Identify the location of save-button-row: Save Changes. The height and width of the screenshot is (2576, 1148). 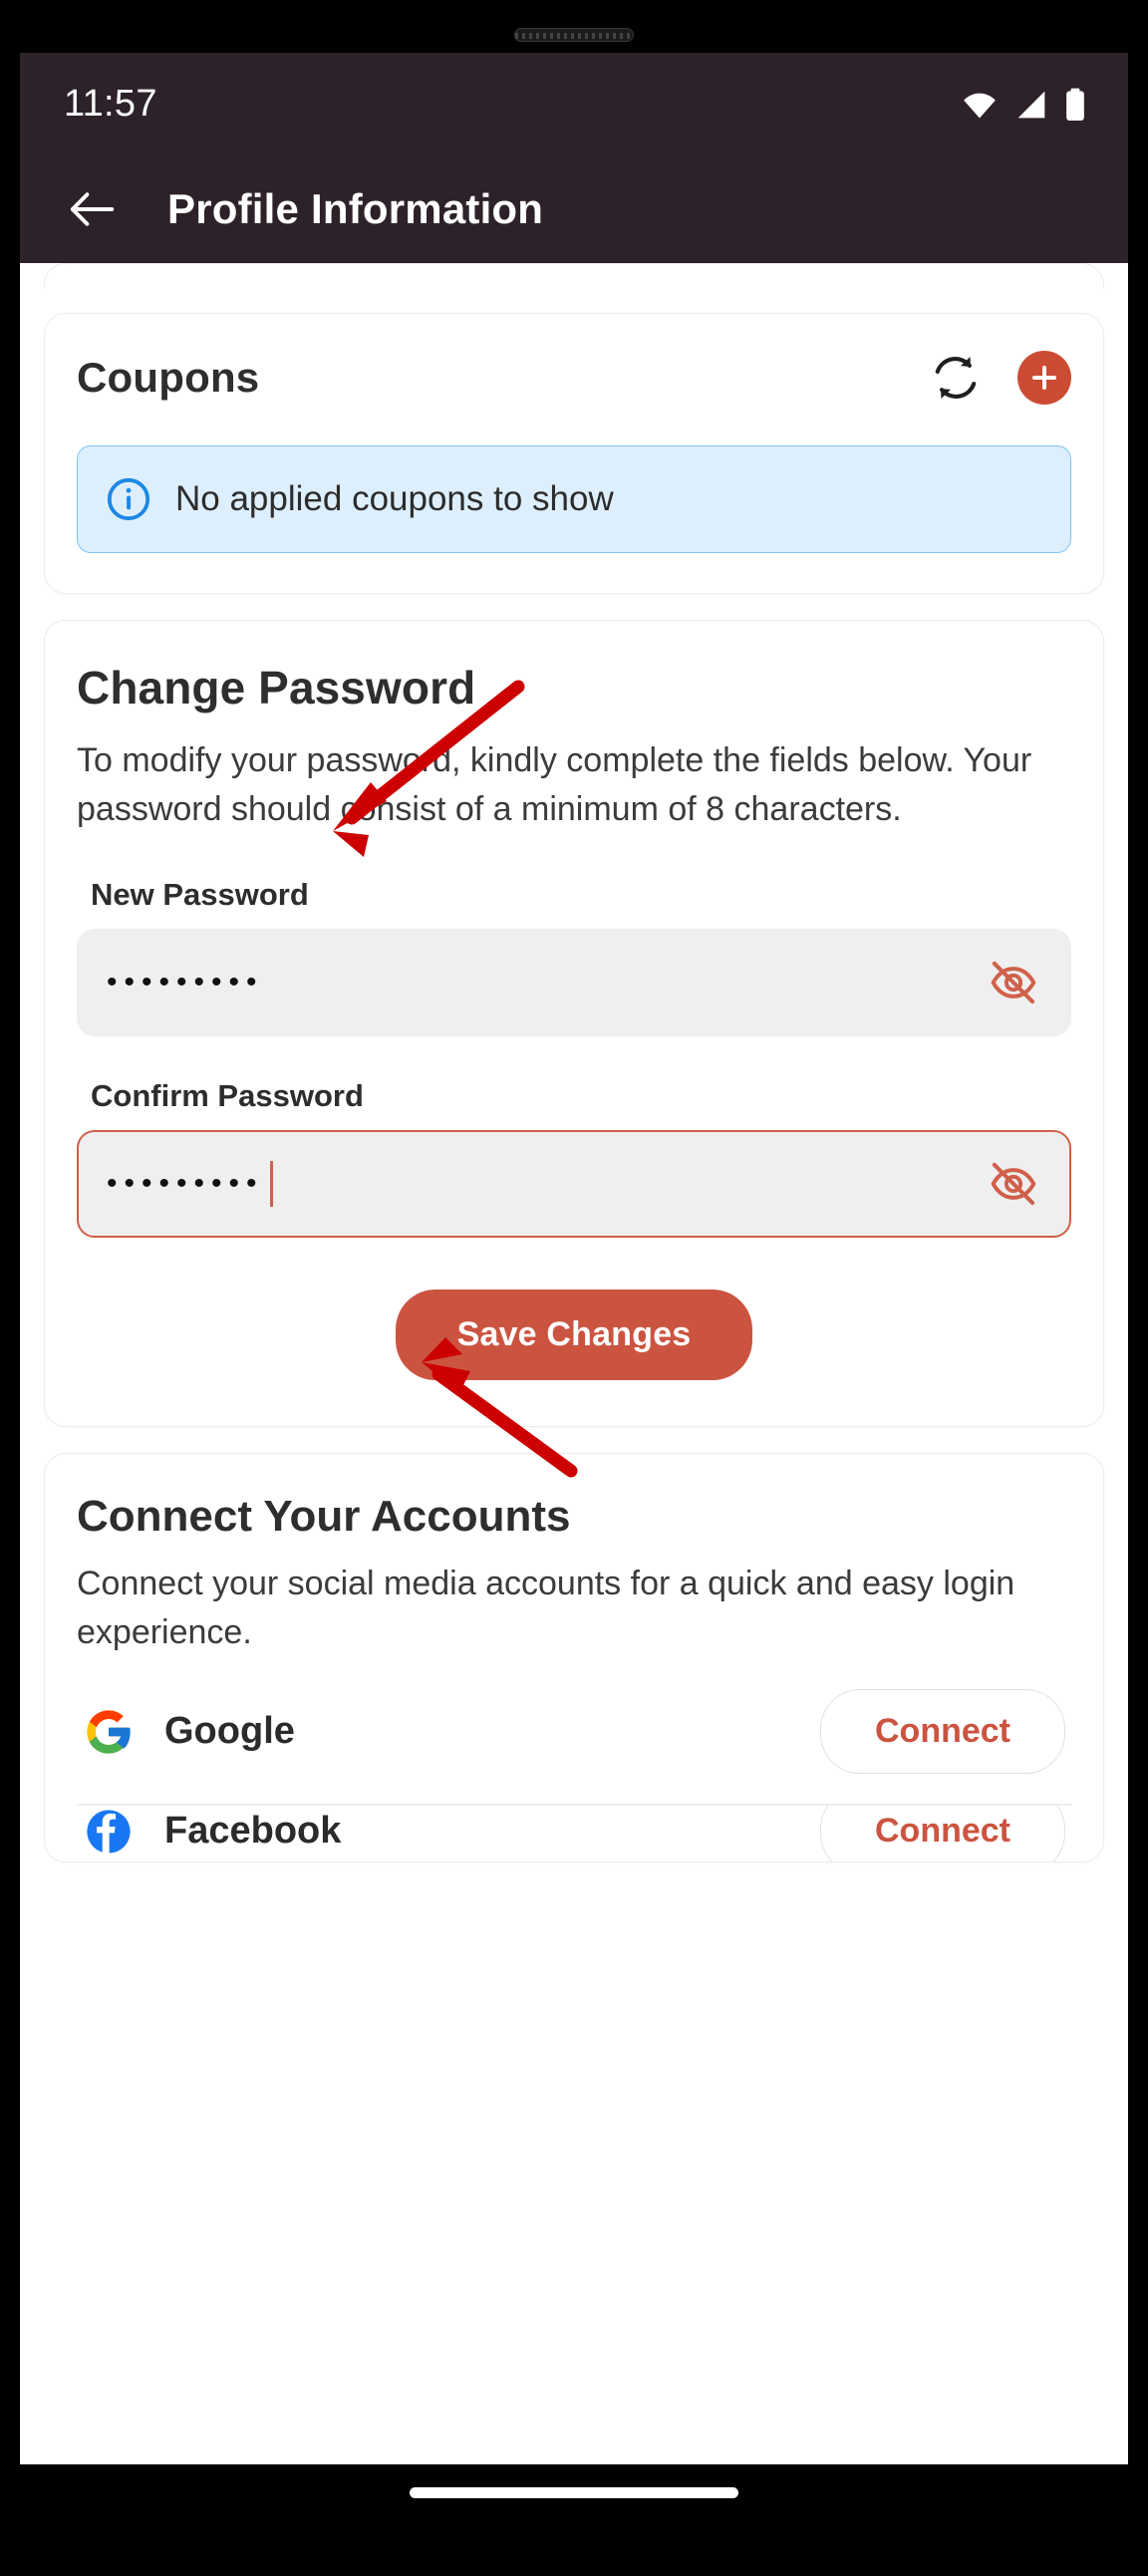
(574, 1334).